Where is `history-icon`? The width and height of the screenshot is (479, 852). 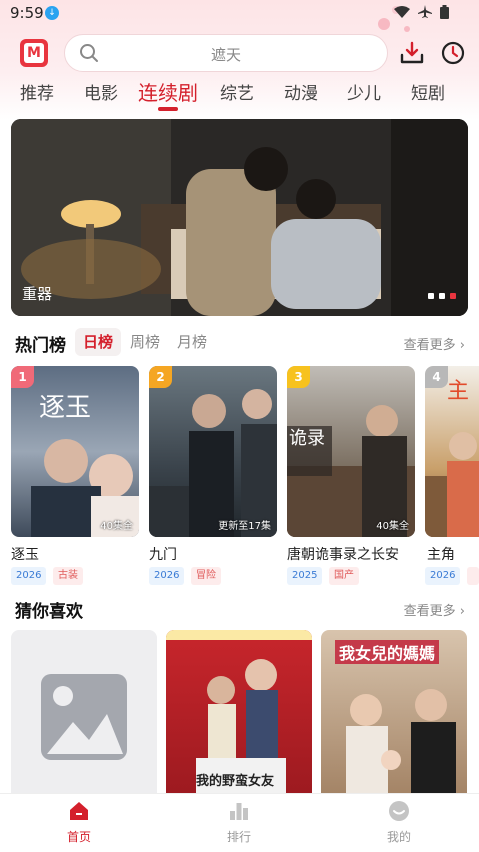
history-icon is located at coordinates (453, 53).